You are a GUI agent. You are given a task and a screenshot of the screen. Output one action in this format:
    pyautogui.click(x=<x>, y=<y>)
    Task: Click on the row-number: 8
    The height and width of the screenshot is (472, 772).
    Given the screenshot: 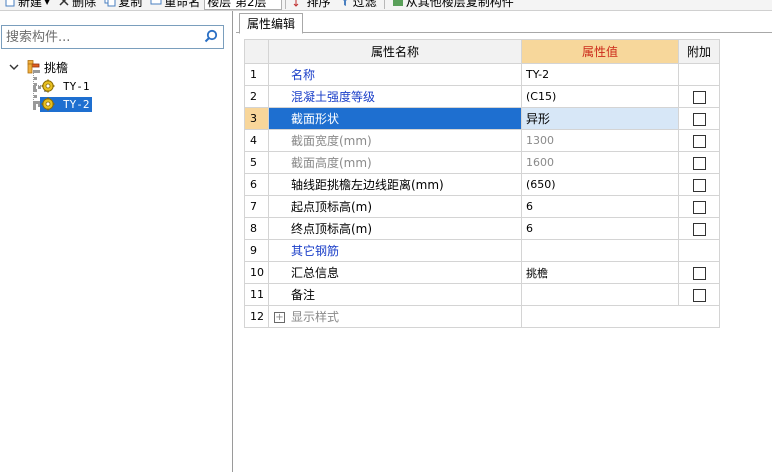 What is the action you would take?
    pyautogui.click(x=256, y=228)
    